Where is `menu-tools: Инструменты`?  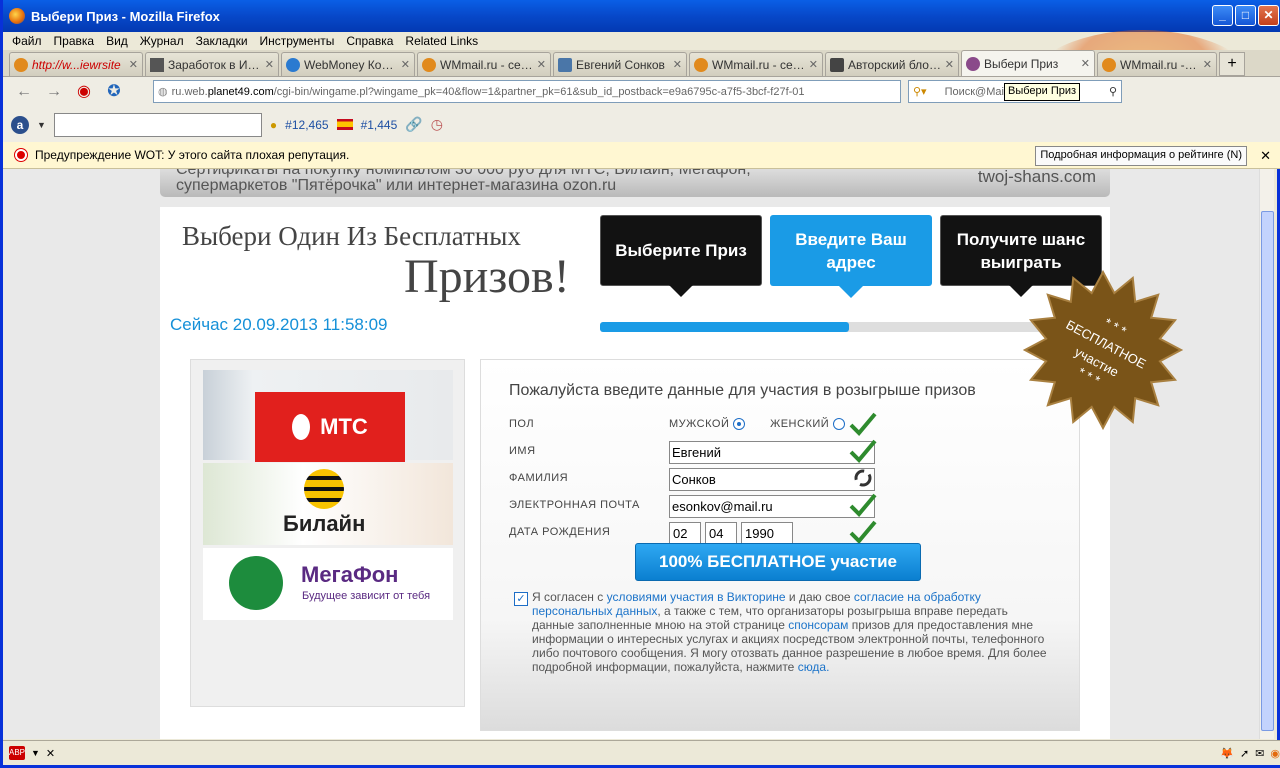 menu-tools: Инструменты is located at coordinates (297, 41).